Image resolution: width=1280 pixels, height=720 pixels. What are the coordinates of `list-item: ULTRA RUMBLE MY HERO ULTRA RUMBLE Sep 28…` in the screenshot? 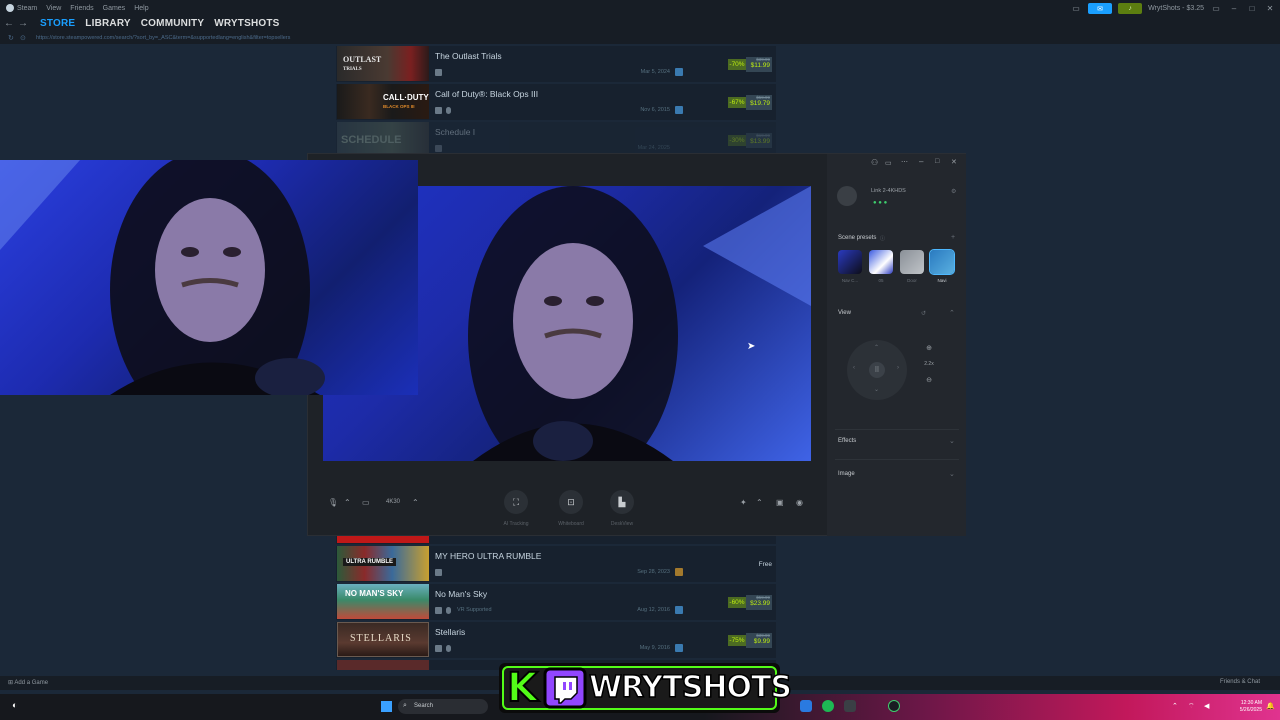 It's located at (556, 564).